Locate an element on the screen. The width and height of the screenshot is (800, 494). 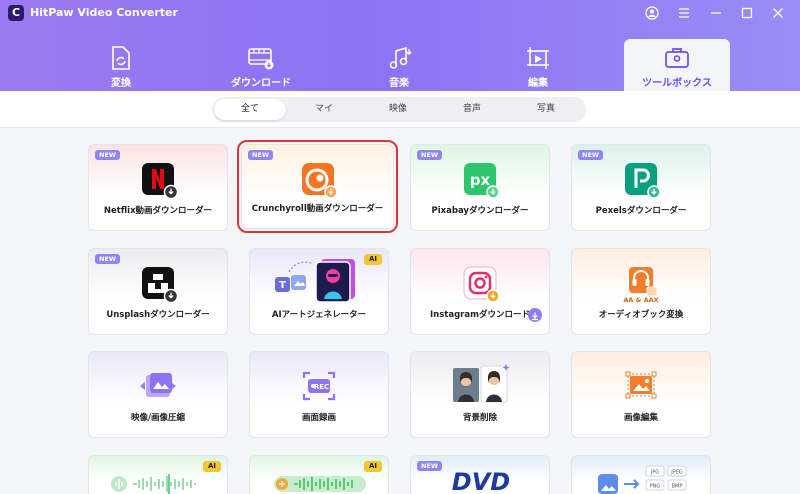
nav-tab-label: ツールボックス is located at coordinates (677, 83).